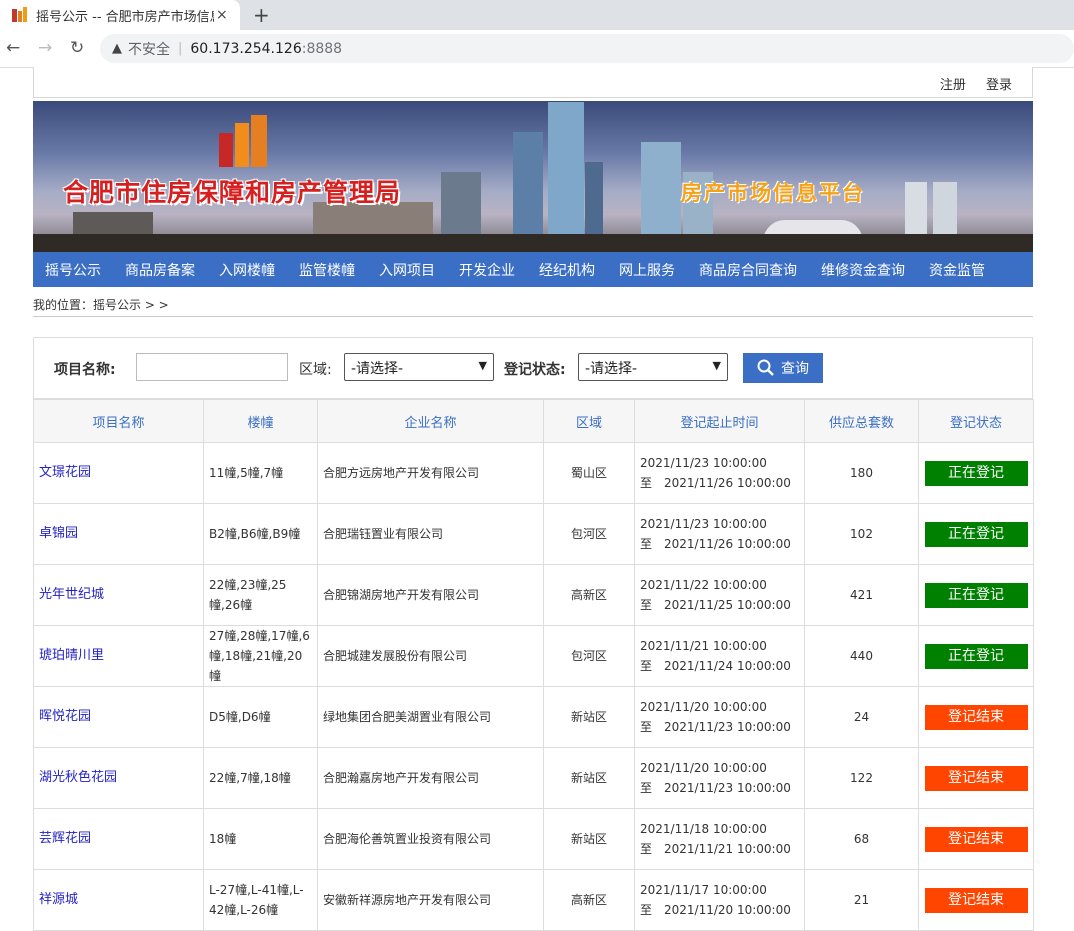 The image size is (1074, 931). What do you see at coordinates (589, 473) in the screenshot?
I see `district-cell: 蜀山区` at bounding box center [589, 473].